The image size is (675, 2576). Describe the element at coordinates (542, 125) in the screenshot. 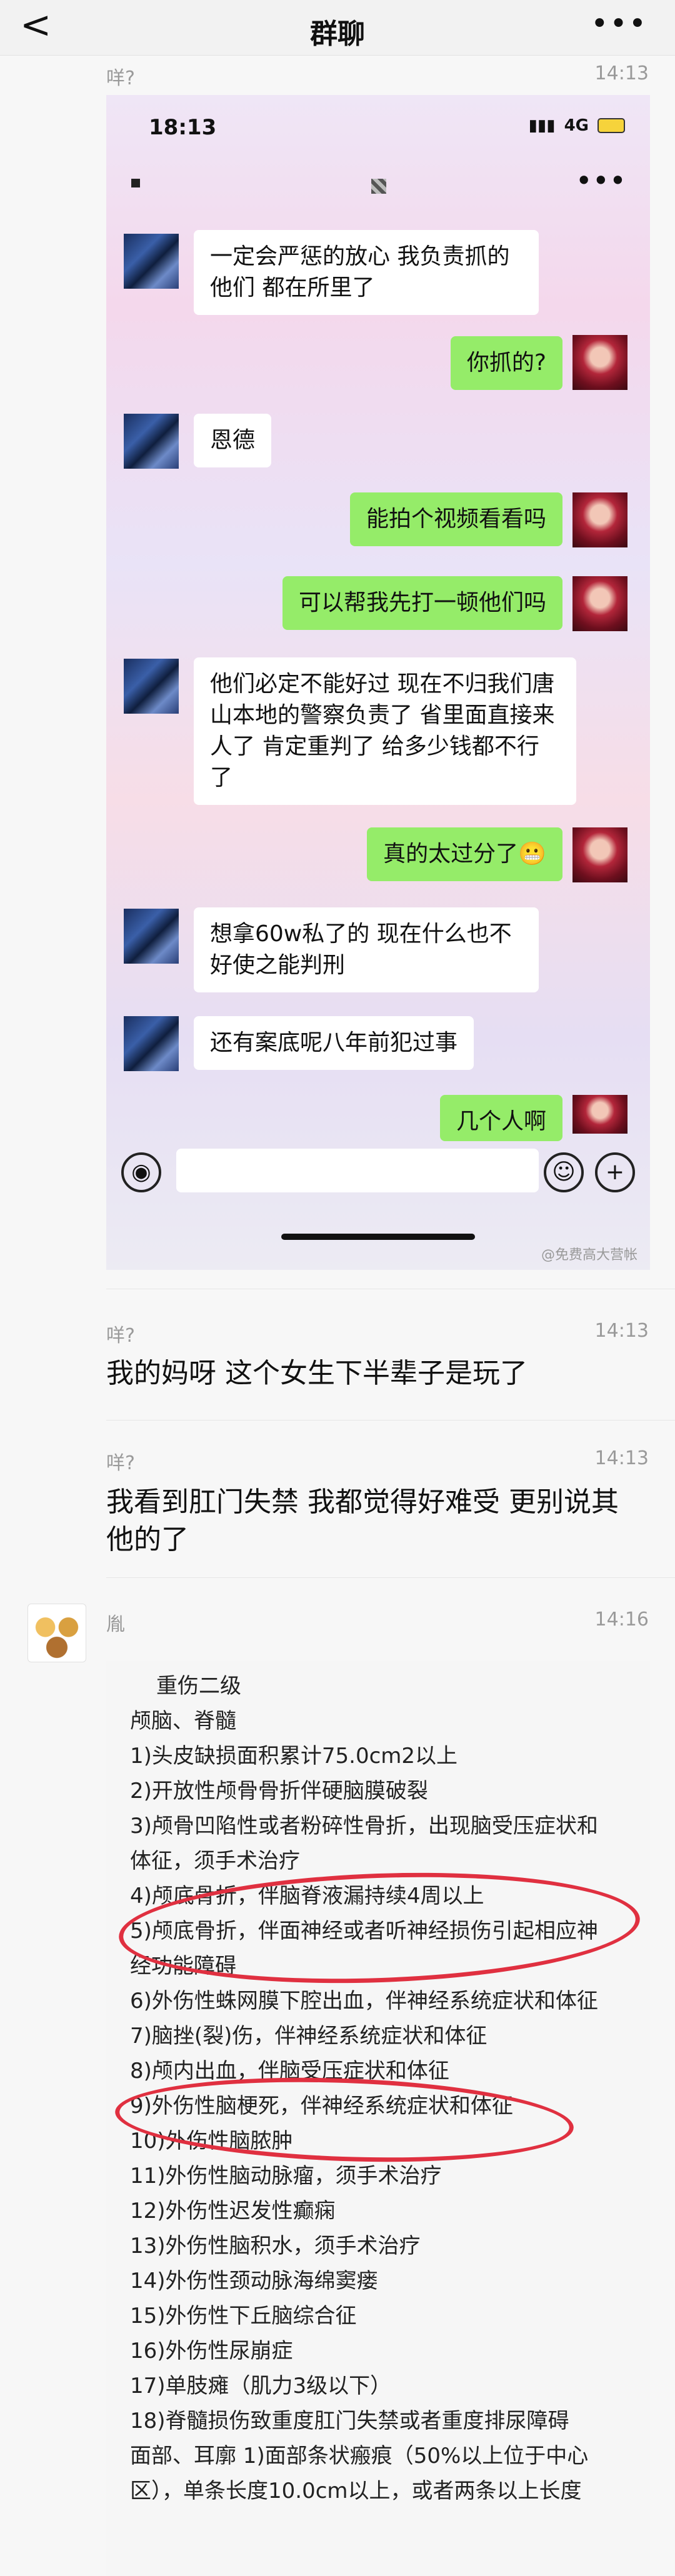

I see `signal-icon: ▮▮▮` at that location.